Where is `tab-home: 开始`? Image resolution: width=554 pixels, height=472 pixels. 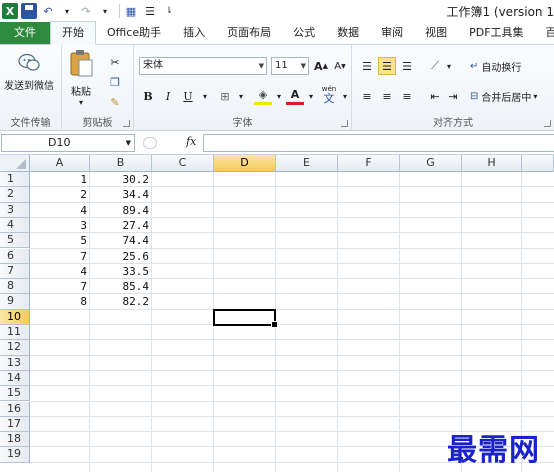 tab-home: 开始 is located at coordinates (73, 33).